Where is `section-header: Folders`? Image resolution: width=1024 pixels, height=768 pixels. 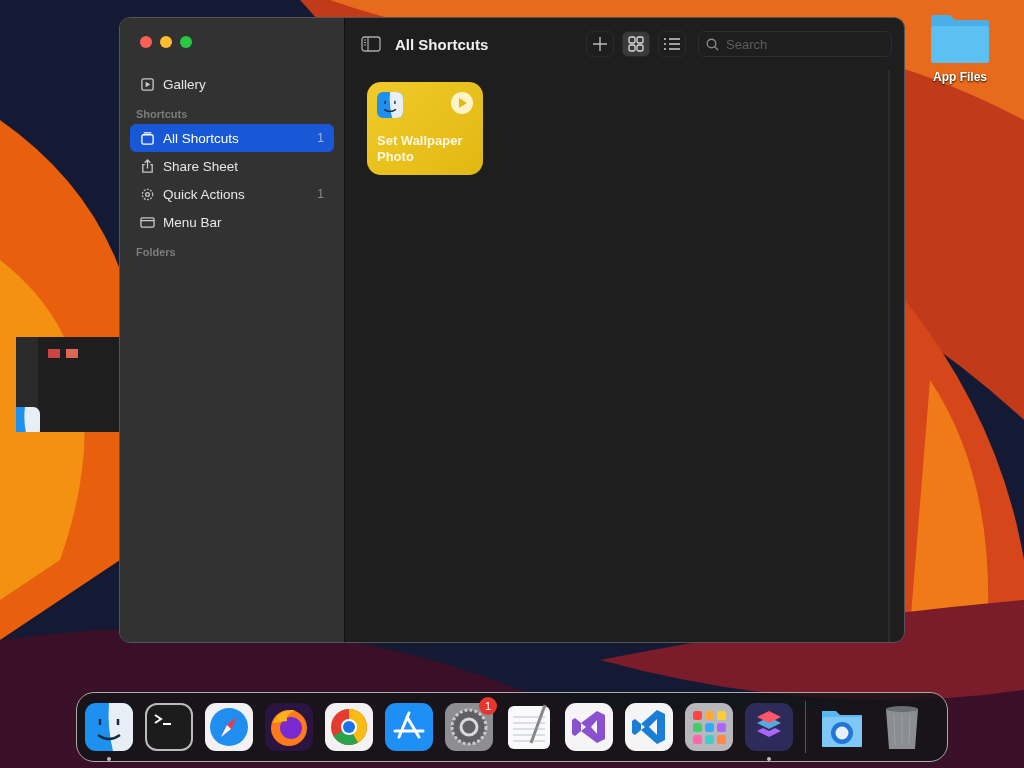
section-header: Folders is located at coordinates (156, 252).